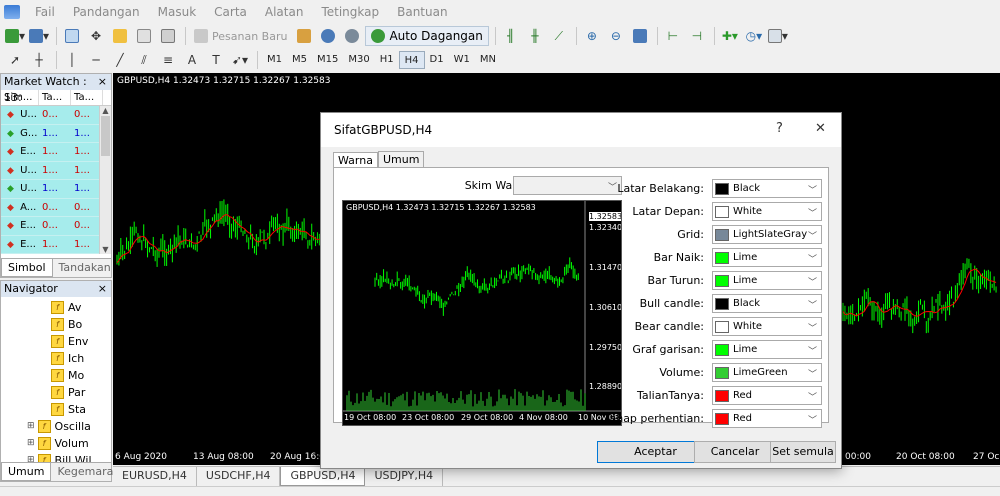 The image size is (1000, 496). I want to click on data-window-icon: ✥, so click(96, 36).